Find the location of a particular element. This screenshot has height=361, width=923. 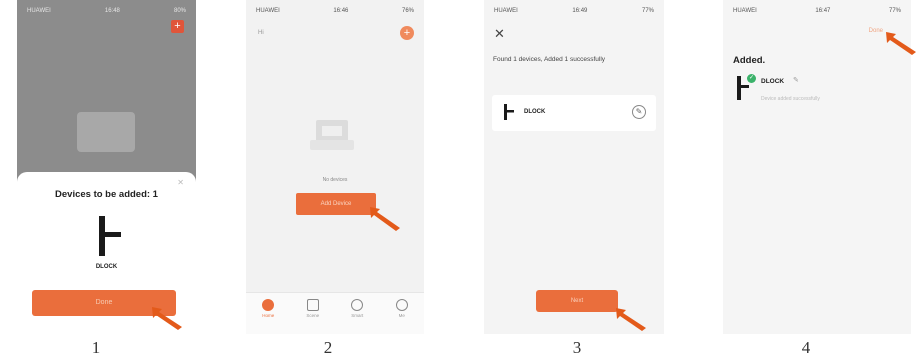

clock-label: 16:46 is located at coordinates (341, 11).